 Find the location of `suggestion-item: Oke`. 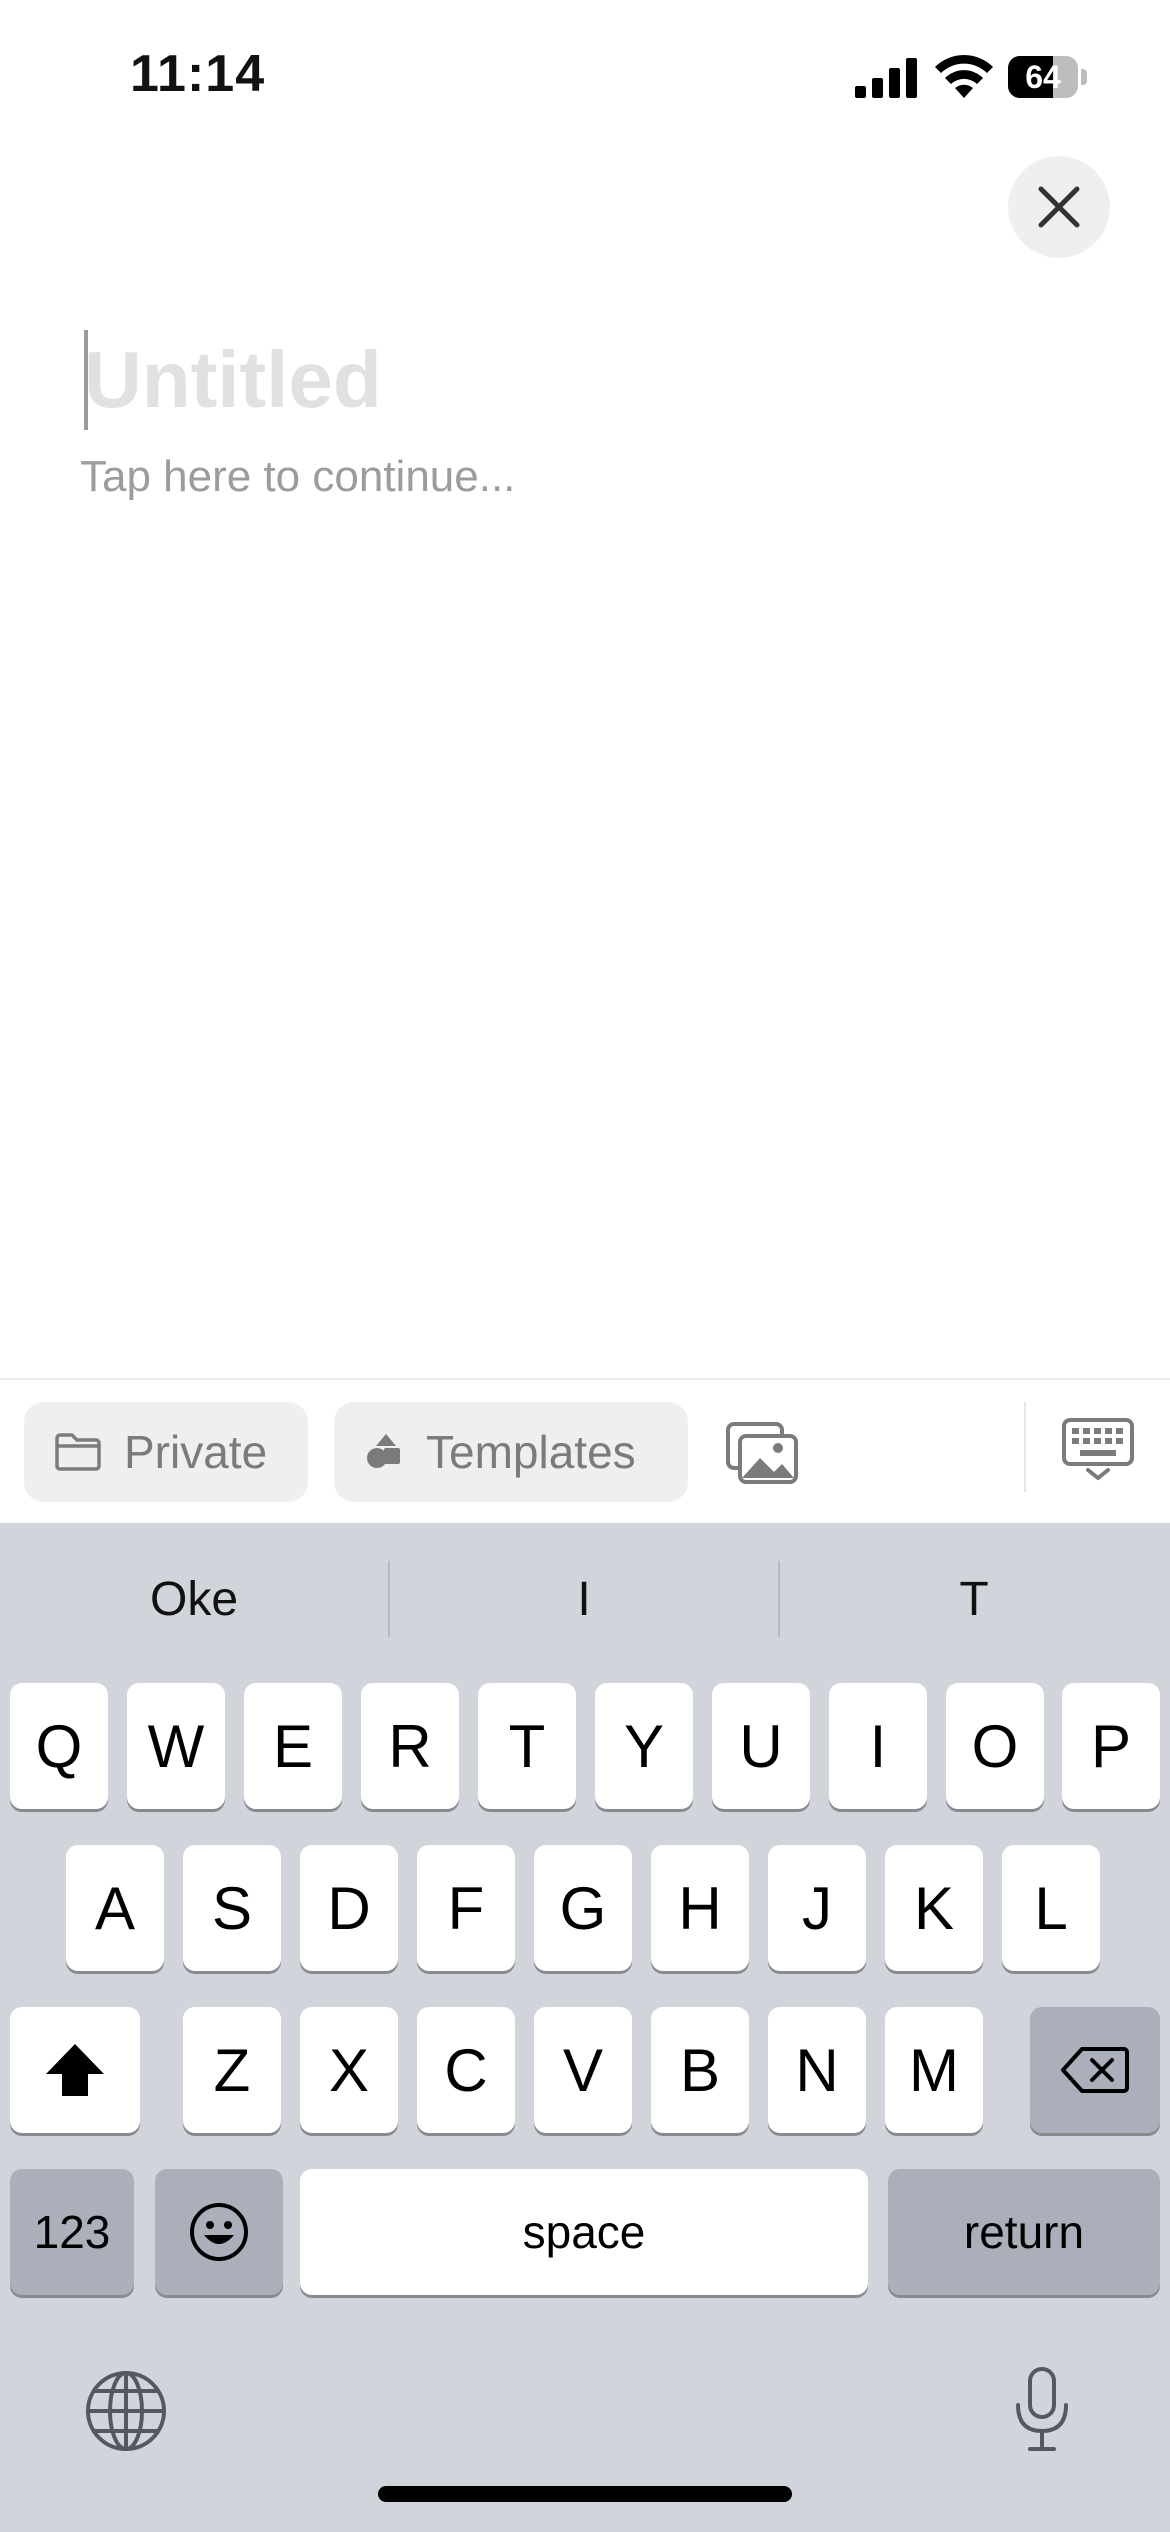

suggestion-item: Oke is located at coordinates (194, 1598).